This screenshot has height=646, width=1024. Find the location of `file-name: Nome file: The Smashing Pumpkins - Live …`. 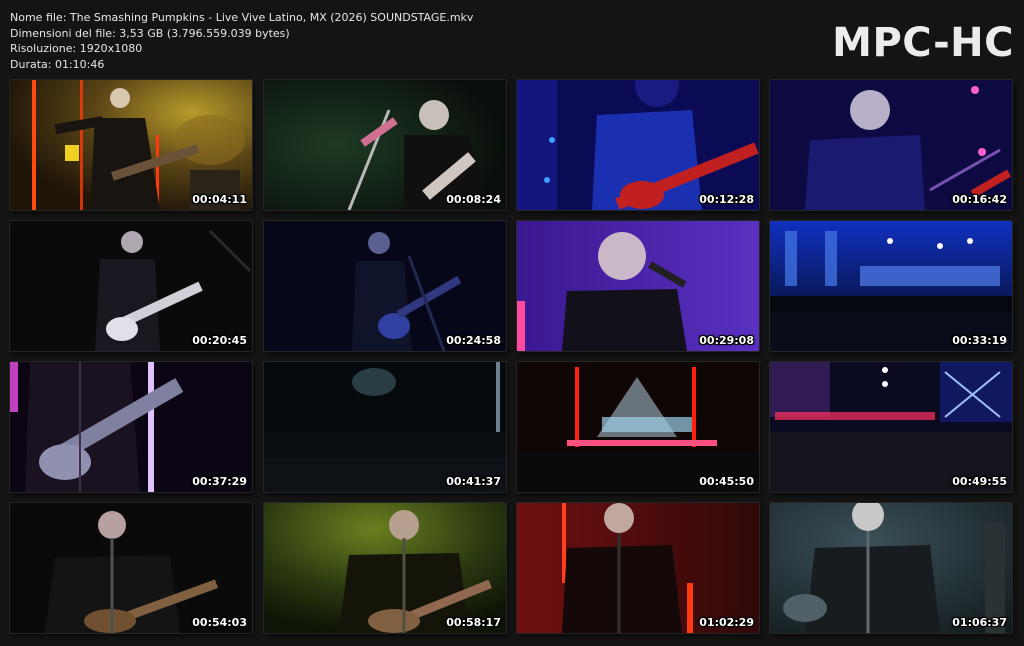

file-name: Nome file: The Smashing Pumpkins - Live … is located at coordinates (242, 17).